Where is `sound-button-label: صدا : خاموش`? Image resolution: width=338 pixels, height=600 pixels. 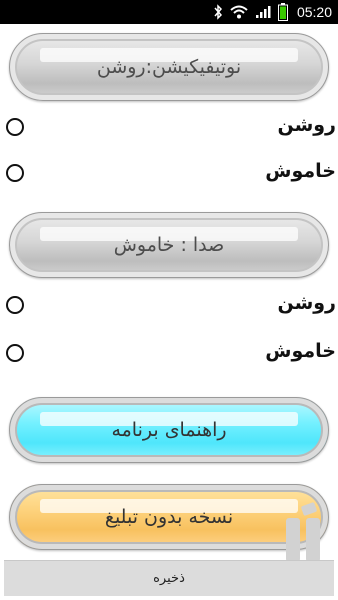
sound-button-label: صدا : خاموش is located at coordinates (169, 245).